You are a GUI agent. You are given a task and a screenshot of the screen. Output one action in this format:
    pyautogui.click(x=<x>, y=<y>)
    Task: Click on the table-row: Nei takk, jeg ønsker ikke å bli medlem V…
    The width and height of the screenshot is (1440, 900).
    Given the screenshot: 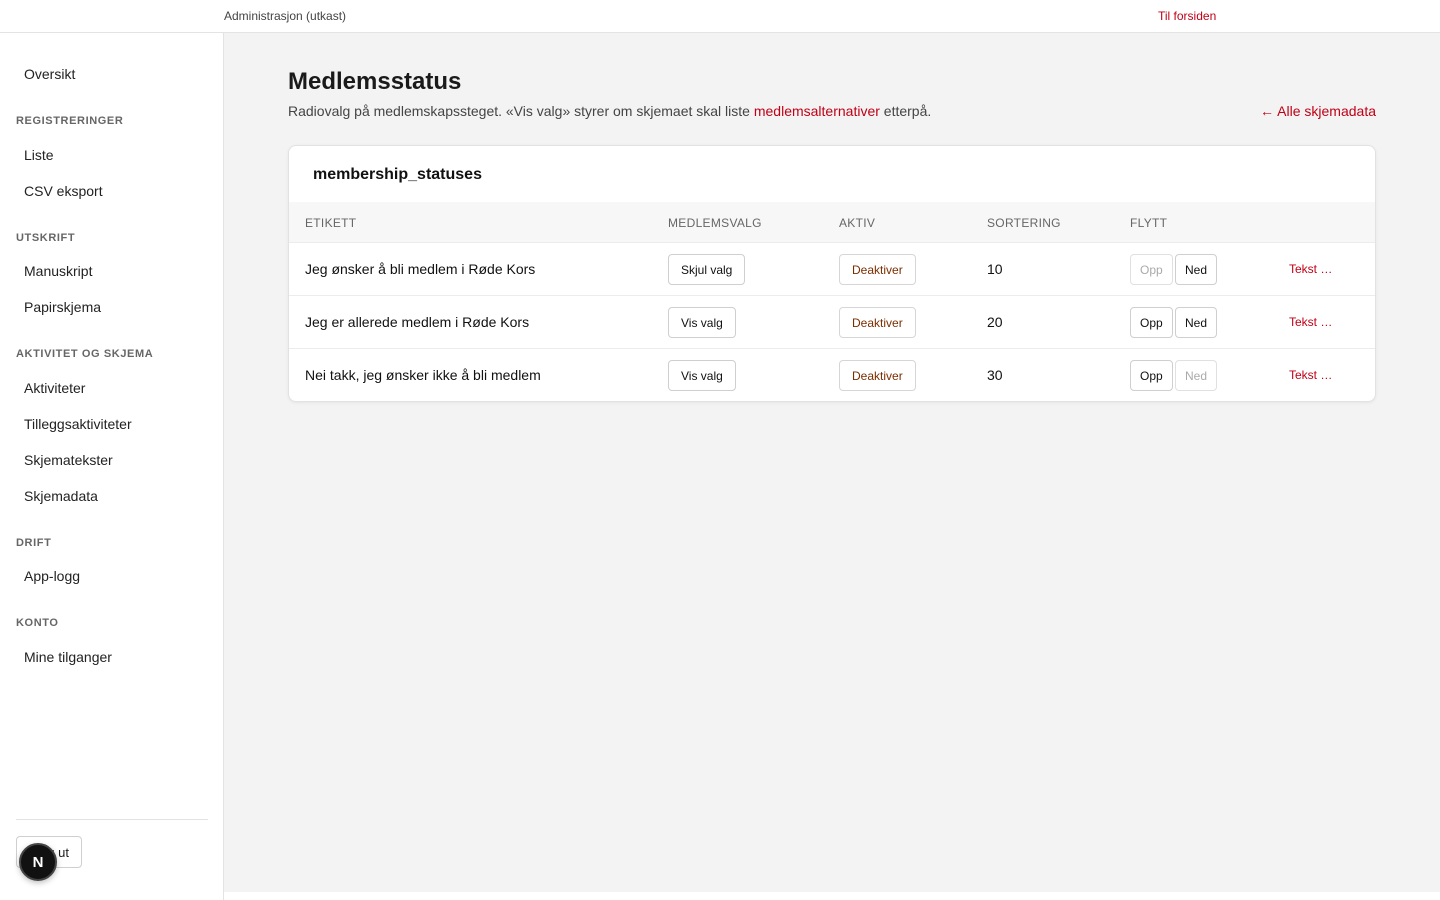 What is the action you would take?
    pyautogui.click(x=832, y=374)
    